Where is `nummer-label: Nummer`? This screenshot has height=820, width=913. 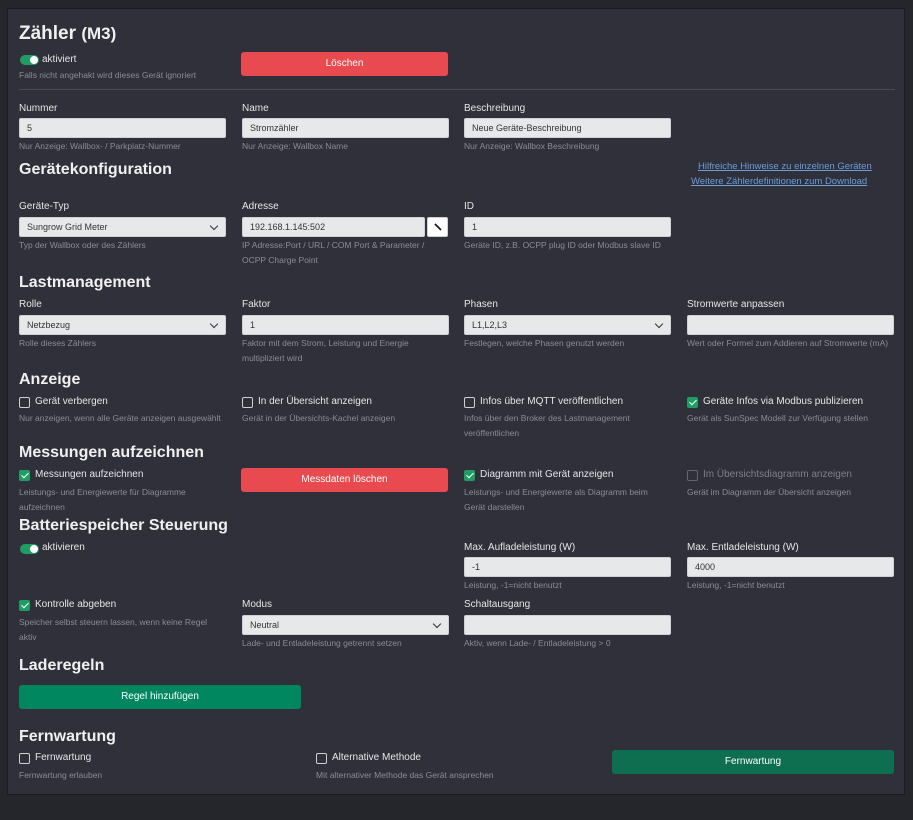
nummer-label: Nummer is located at coordinates (38, 108).